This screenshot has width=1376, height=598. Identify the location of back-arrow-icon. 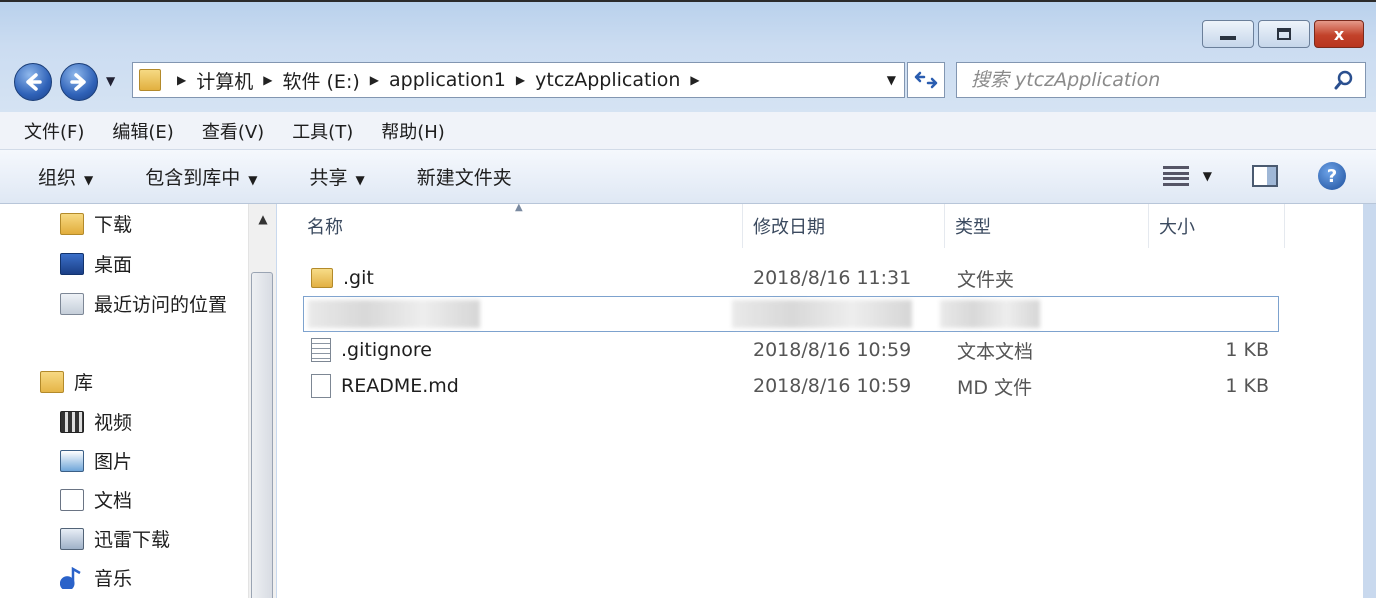
(34, 82).